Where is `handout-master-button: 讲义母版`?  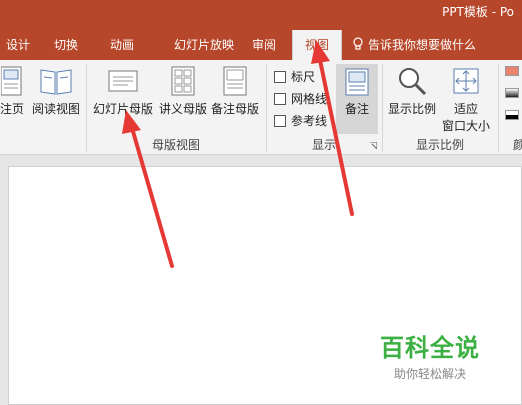 handout-master-button: 讲义母版 is located at coordinates (183, 91).